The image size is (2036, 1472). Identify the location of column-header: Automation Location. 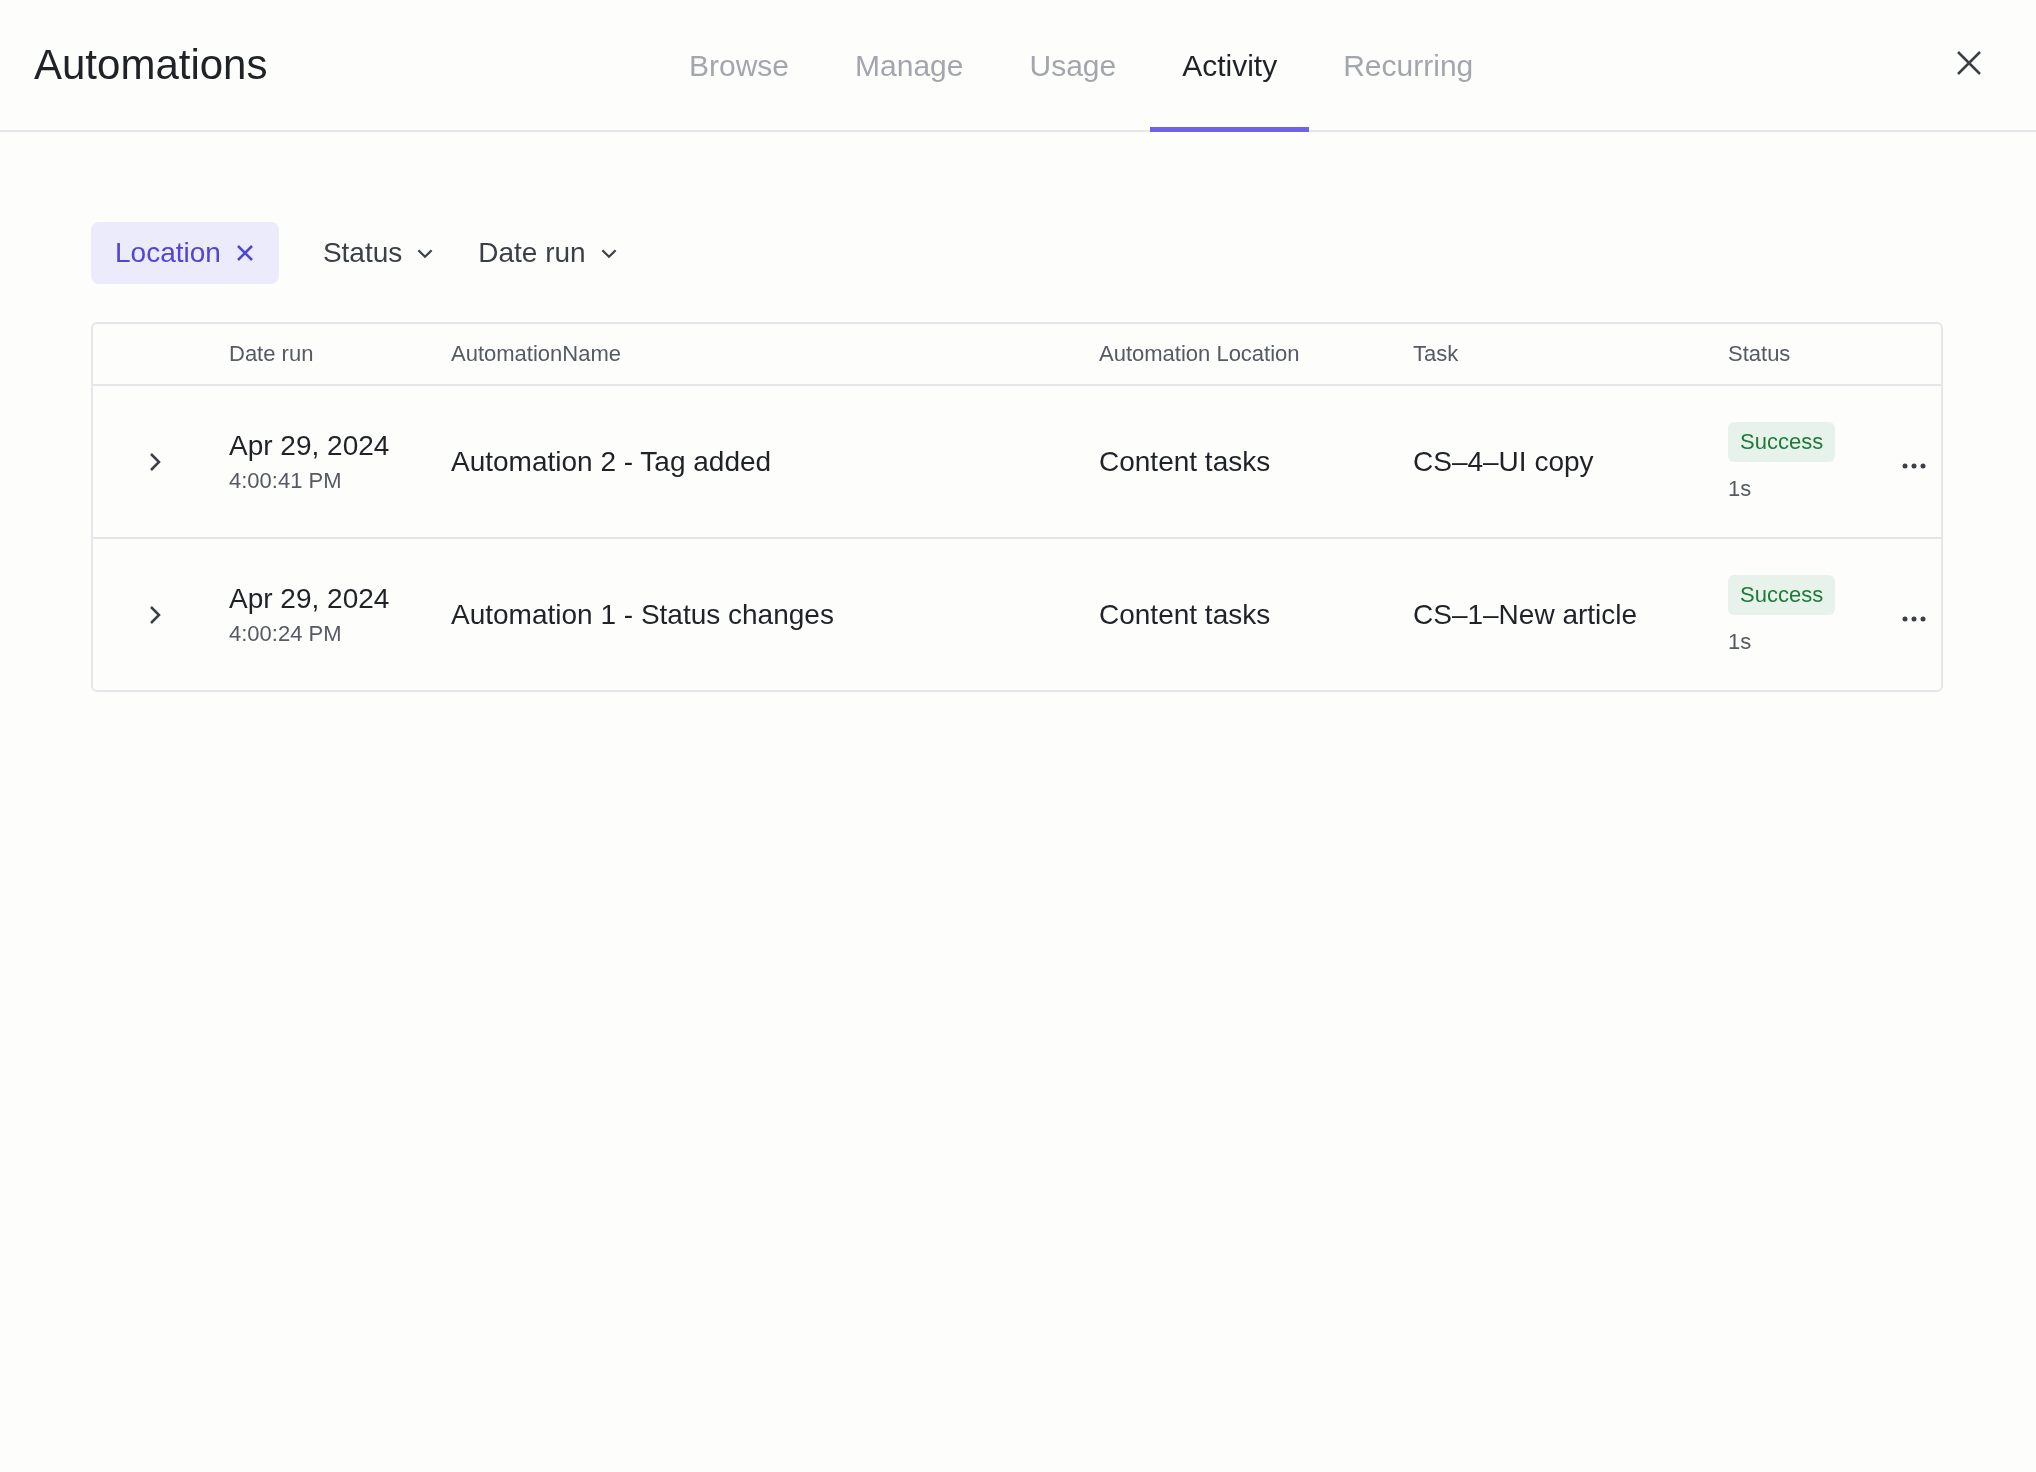
(1200, 354).